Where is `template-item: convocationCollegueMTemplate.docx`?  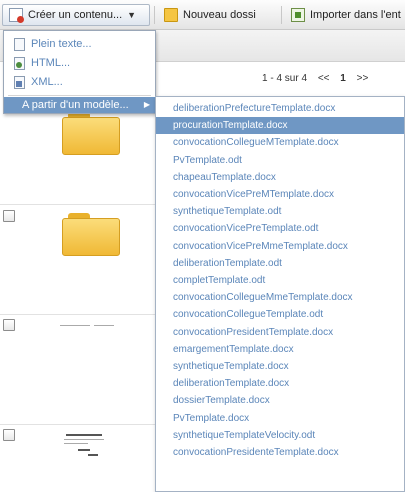 template-item: convocationCollegueMTemplate.docx is located at coordinates (280, 142).